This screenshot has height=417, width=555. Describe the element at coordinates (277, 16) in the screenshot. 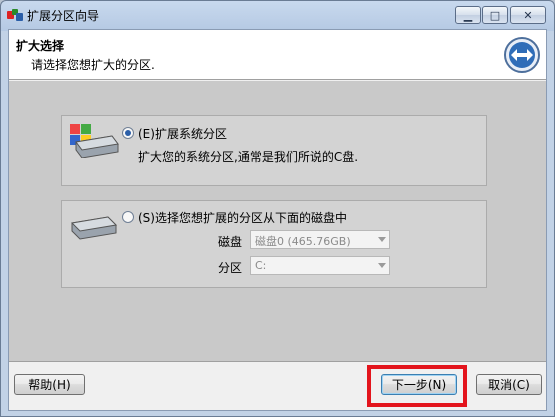

I see `title-bar: 扩展分区向导 ▁ □ ✕` at that location.